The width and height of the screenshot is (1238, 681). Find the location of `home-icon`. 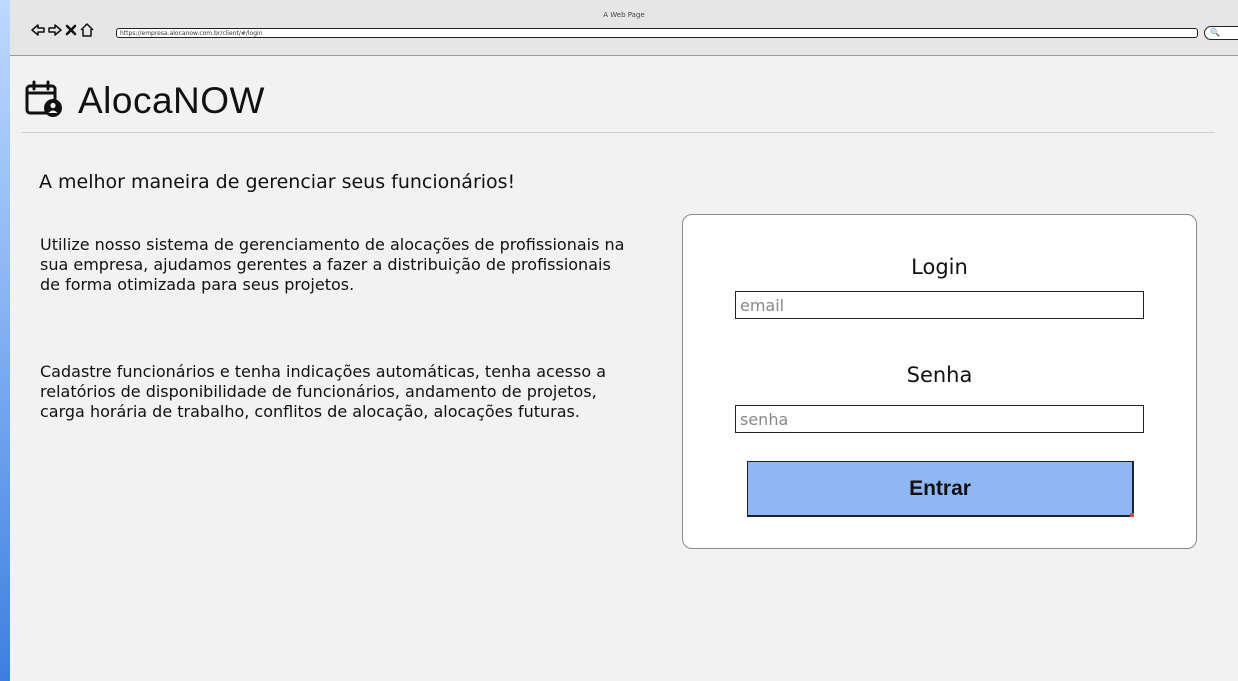

home-icon is located at coordinates (87, 30).